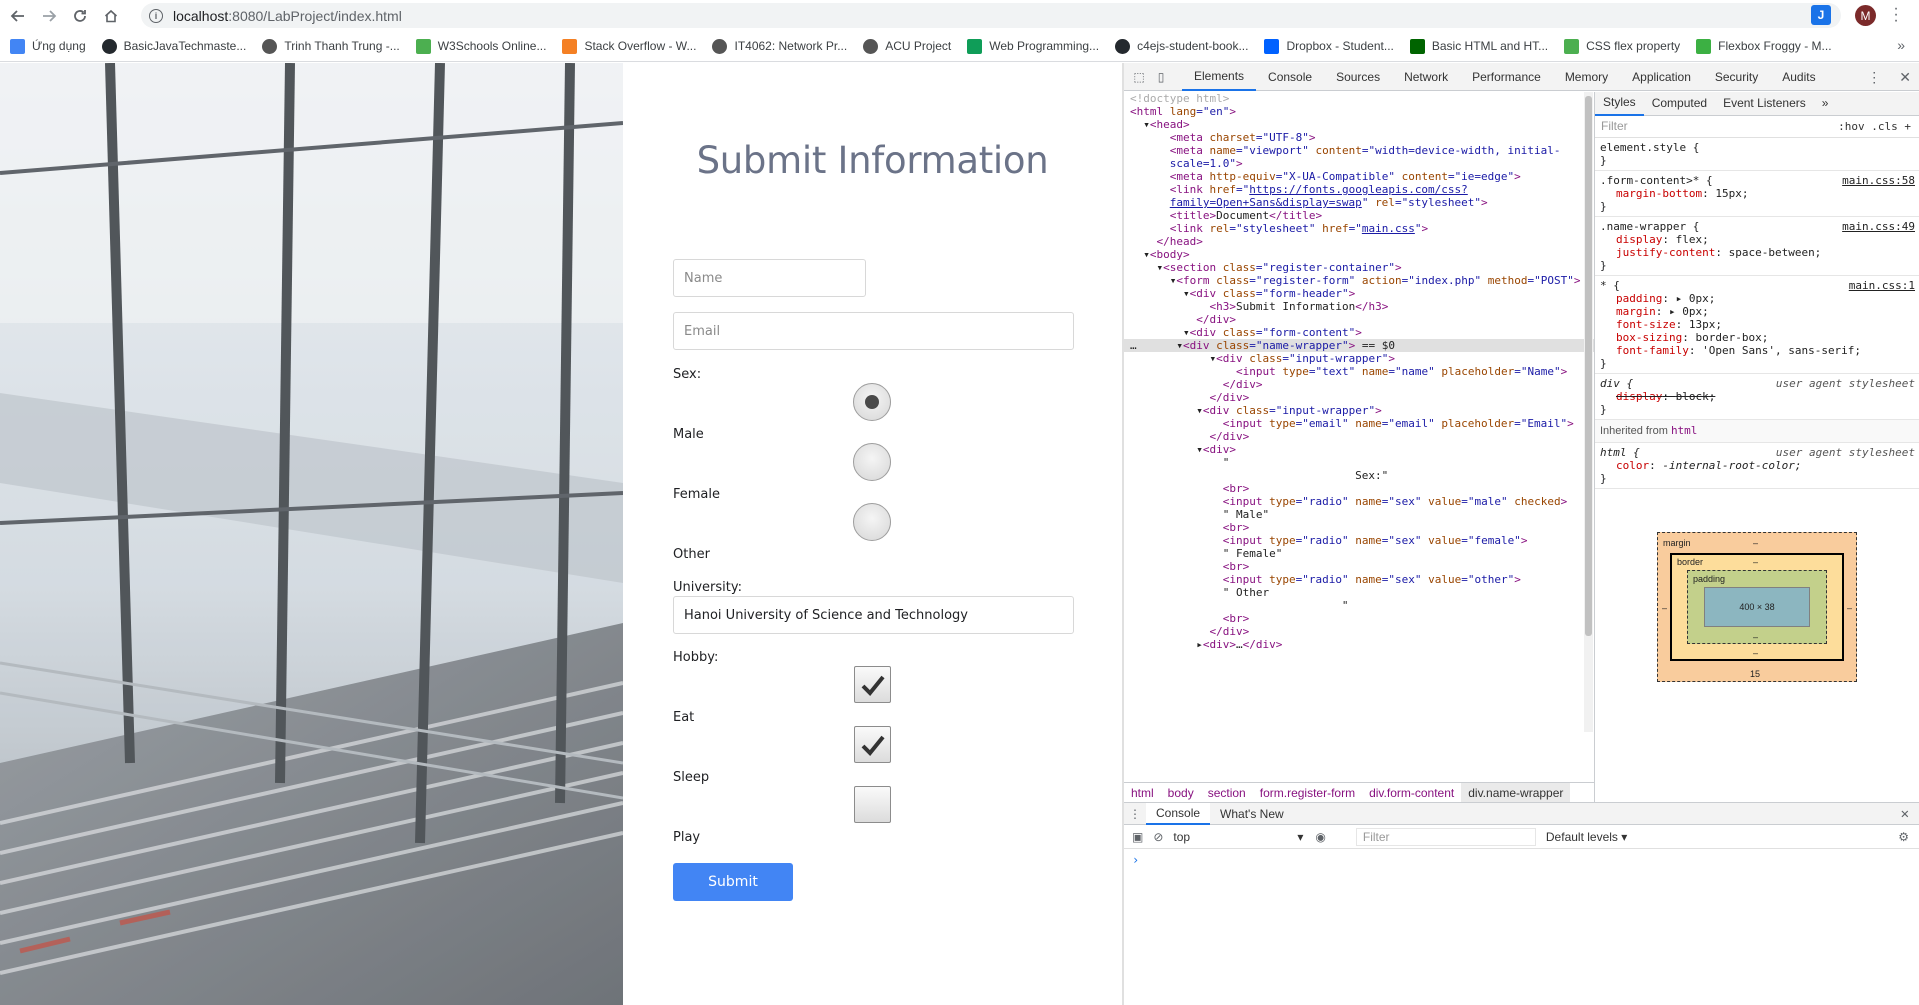  Describe the element at coordinates (1359, 592) in the screenshot. I see `dom-line: " Other` at that location.